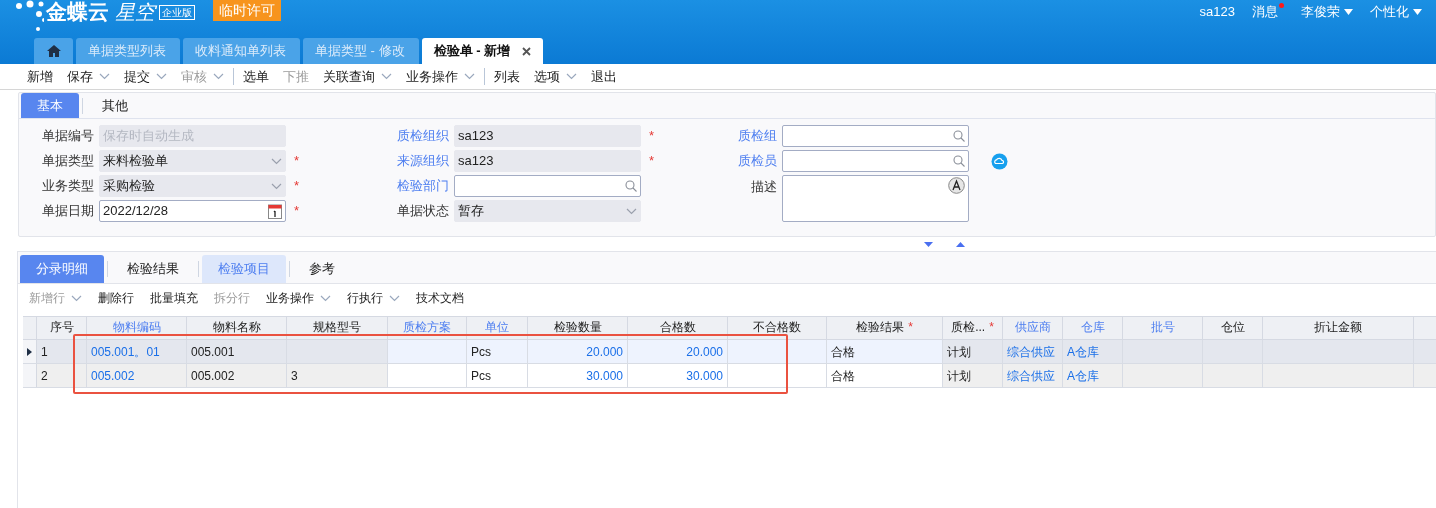 The width and height of the screenshot is (1436, 508). What do you see at coordinates (30, 351) in the screenshot?
I see `row-indicator` at bounding box center [30, 351].